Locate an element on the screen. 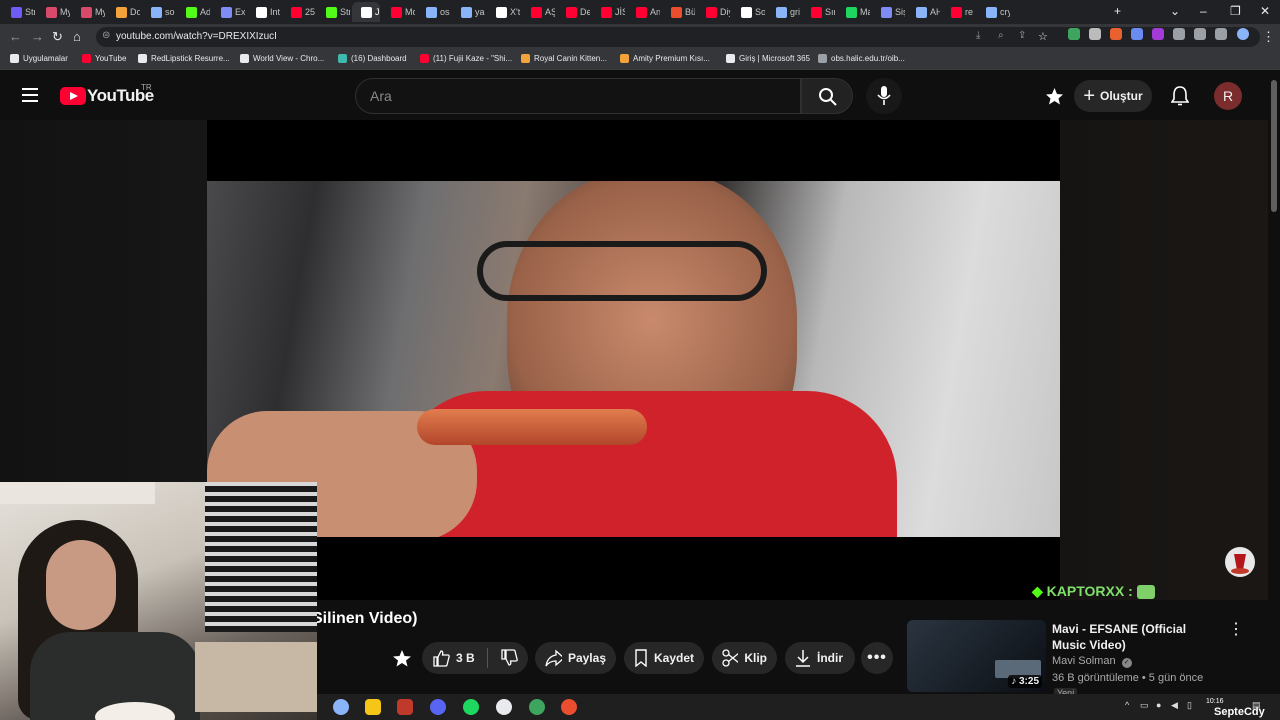 This screenshot has width=1280, height=720. app-icon is located at coordinates (537, 707).